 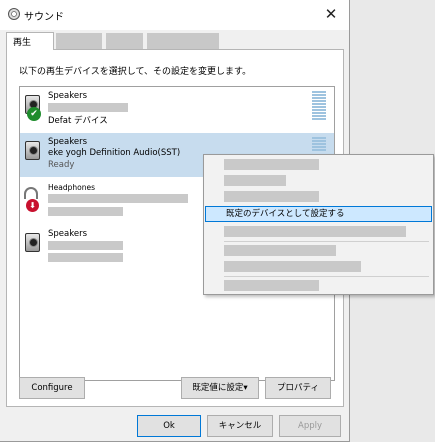 What do you see at coordinates (30, 41) in the screenshot?
I see `tab-playback: 再生` at bounding box center [30, 41].